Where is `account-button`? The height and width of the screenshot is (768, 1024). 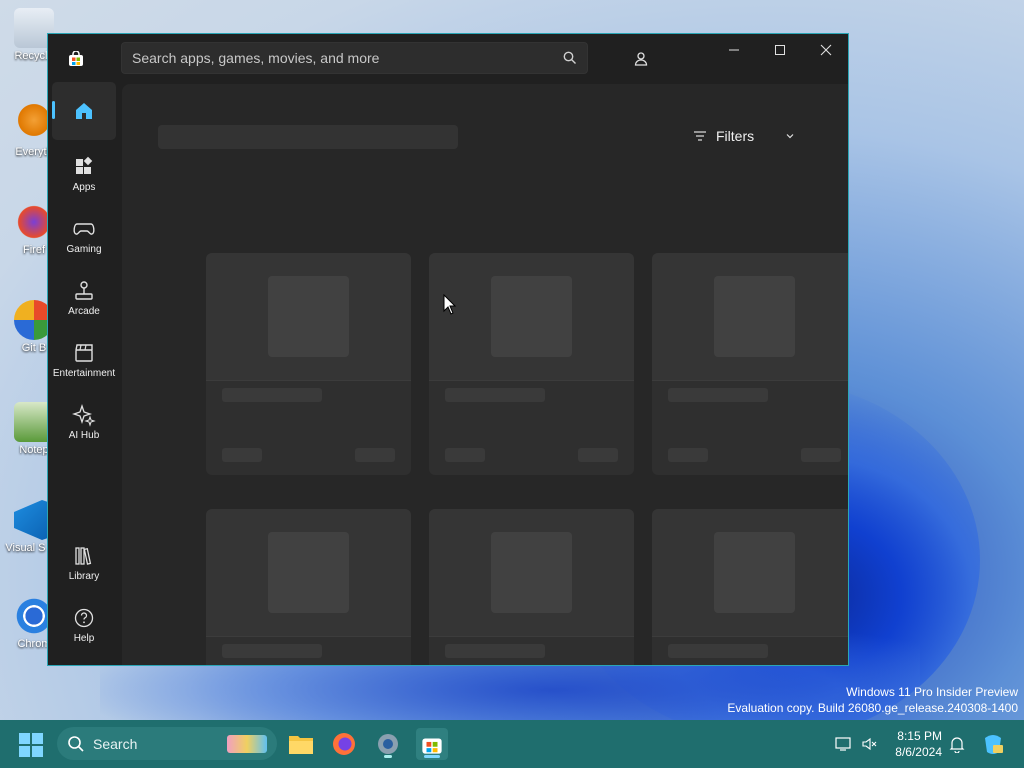 account-button is located at coordinates (641, 59).